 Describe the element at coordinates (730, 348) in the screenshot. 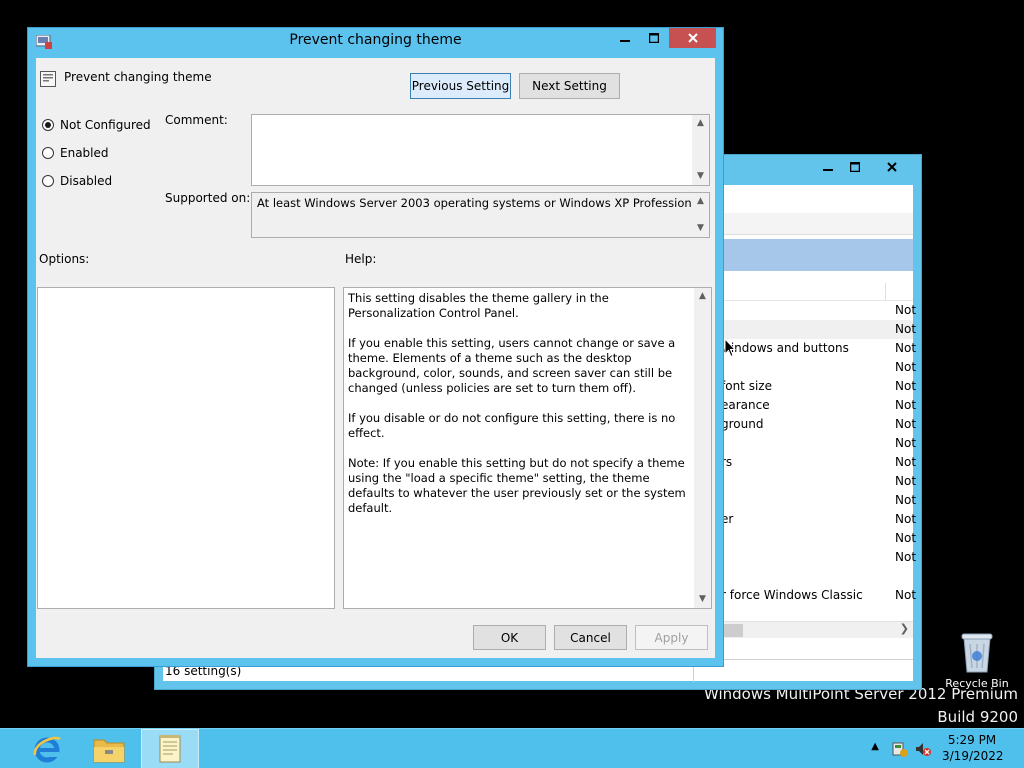

I see `mouse-cursor-icon` at that location.